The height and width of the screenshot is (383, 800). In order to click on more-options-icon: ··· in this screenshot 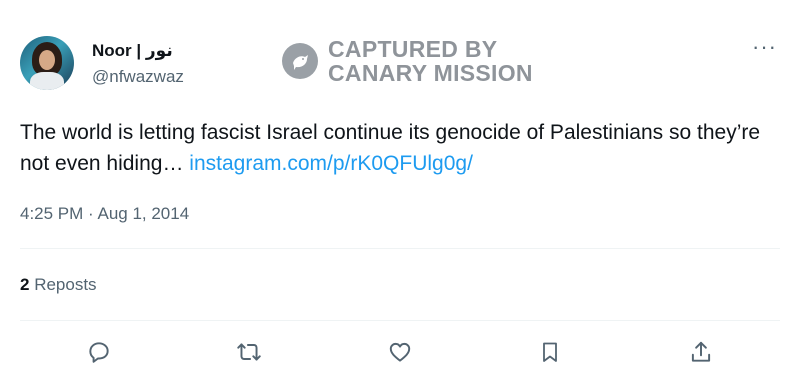, I will do `click(764, 47)`.